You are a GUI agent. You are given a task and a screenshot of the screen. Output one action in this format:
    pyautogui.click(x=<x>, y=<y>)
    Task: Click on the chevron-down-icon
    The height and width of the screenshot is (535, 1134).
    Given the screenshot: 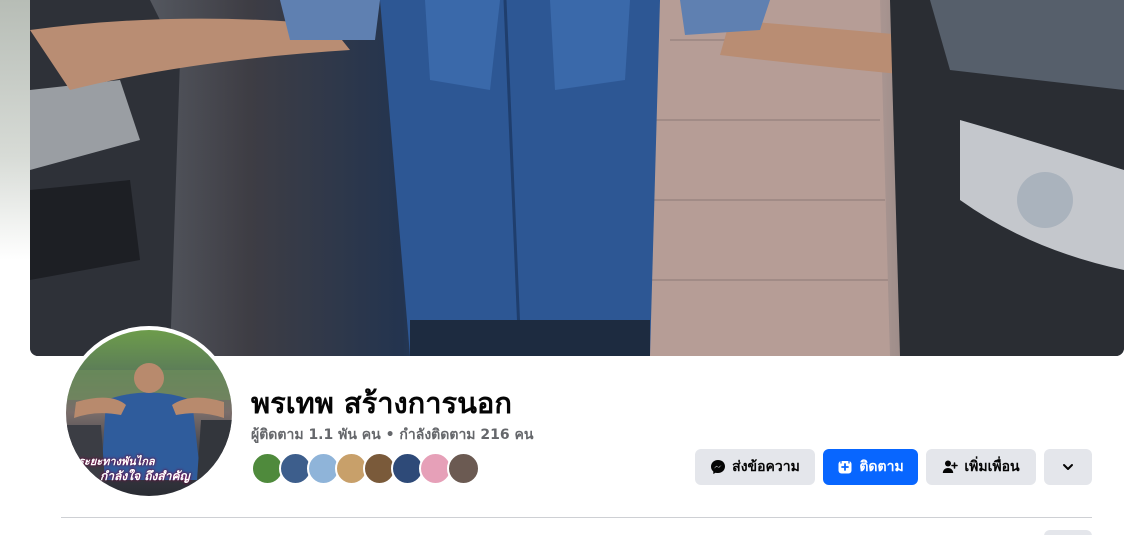 What is the action you would take?
    pyautogui.click(x=1068, y=467)
    